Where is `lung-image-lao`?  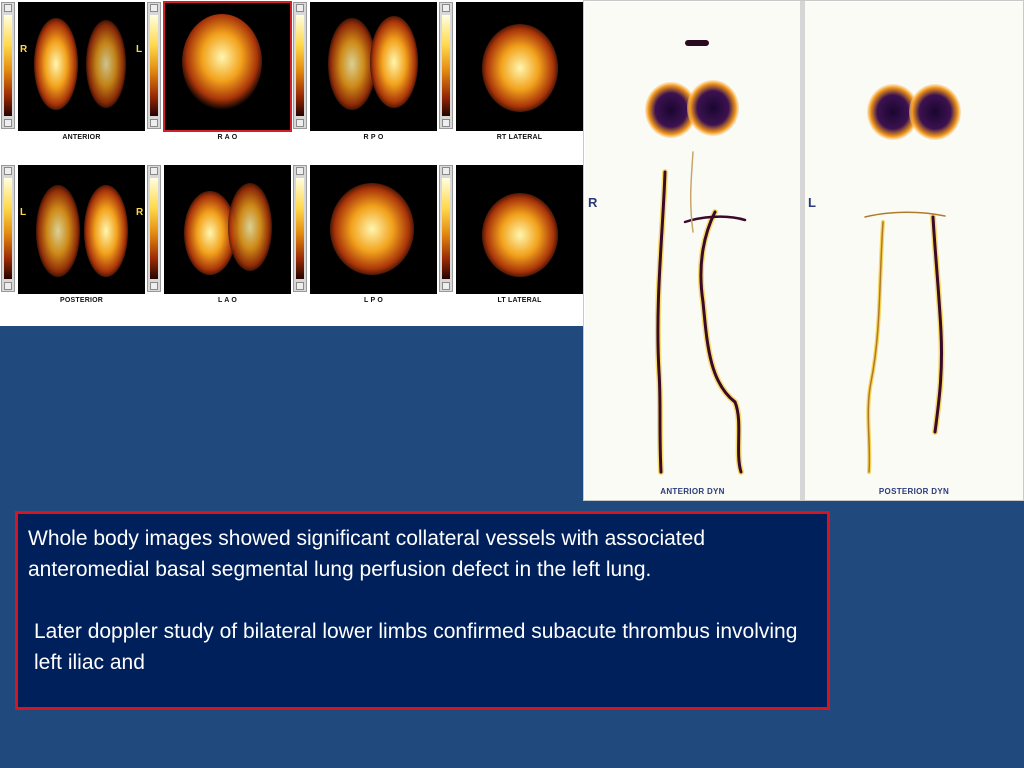
lung-image-lao is located at coordinates (227, 229).